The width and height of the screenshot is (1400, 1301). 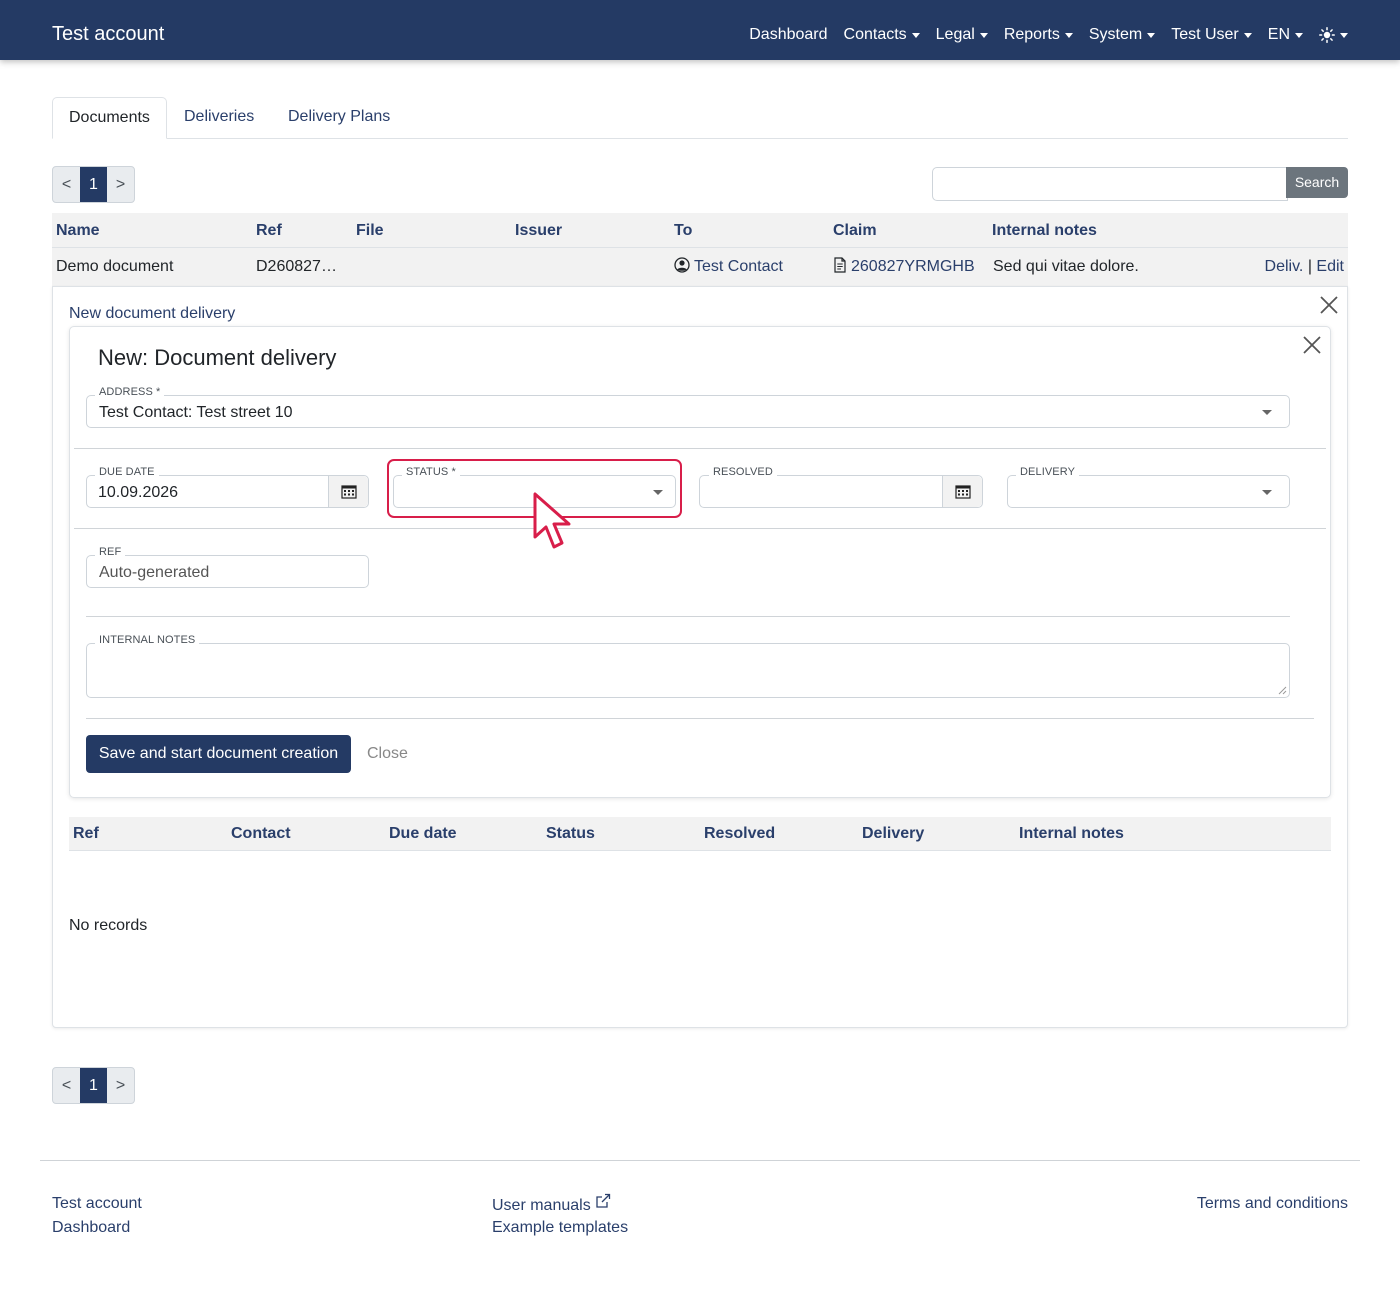 I want to click on ref-placeholder: Auto-generated, so click(x=154, y=572).